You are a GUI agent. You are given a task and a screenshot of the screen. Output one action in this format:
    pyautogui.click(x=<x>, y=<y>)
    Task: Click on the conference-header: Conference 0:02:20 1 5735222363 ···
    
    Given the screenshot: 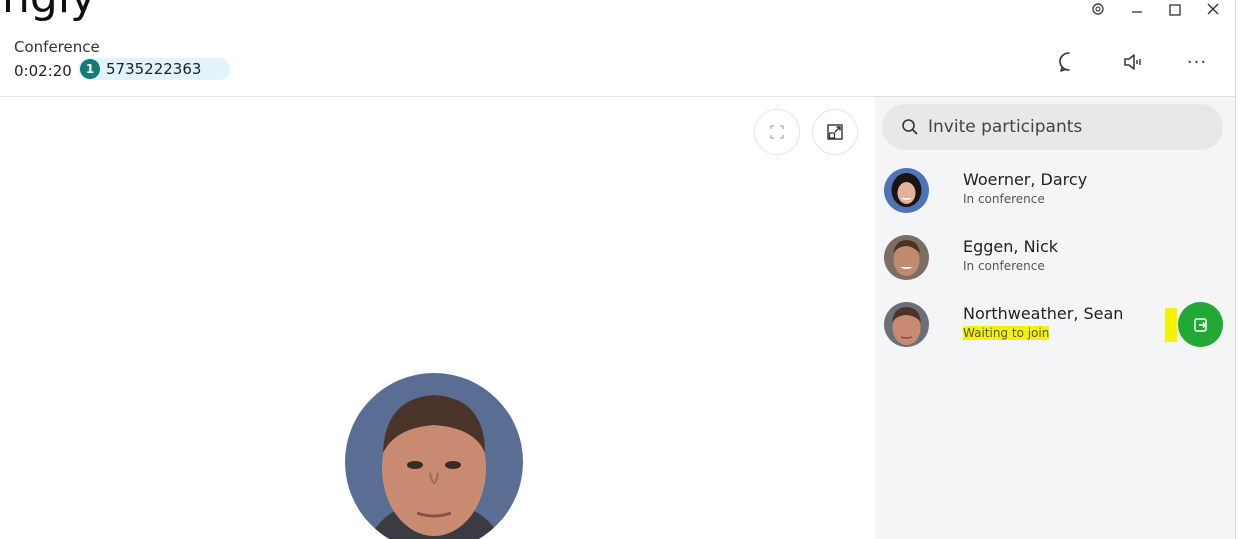 What is the action you would take?
    pyautogui.click(x=617, y=59)
    